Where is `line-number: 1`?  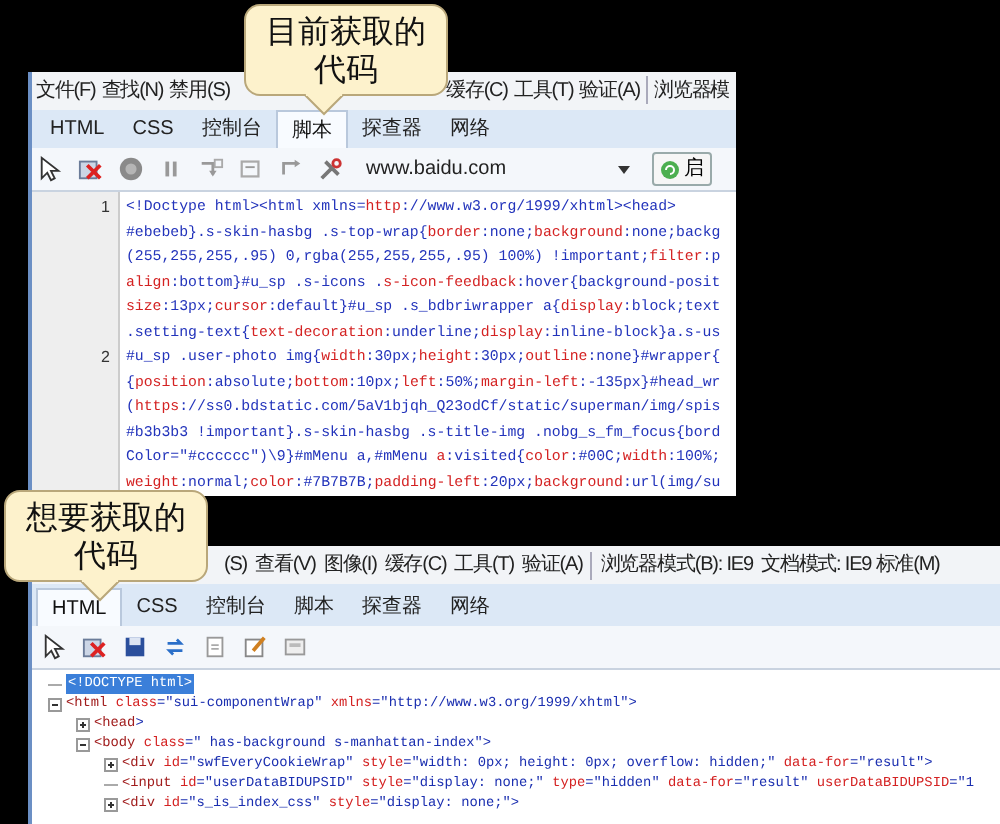
line-number: 1 is located at coordinates (105, 207).